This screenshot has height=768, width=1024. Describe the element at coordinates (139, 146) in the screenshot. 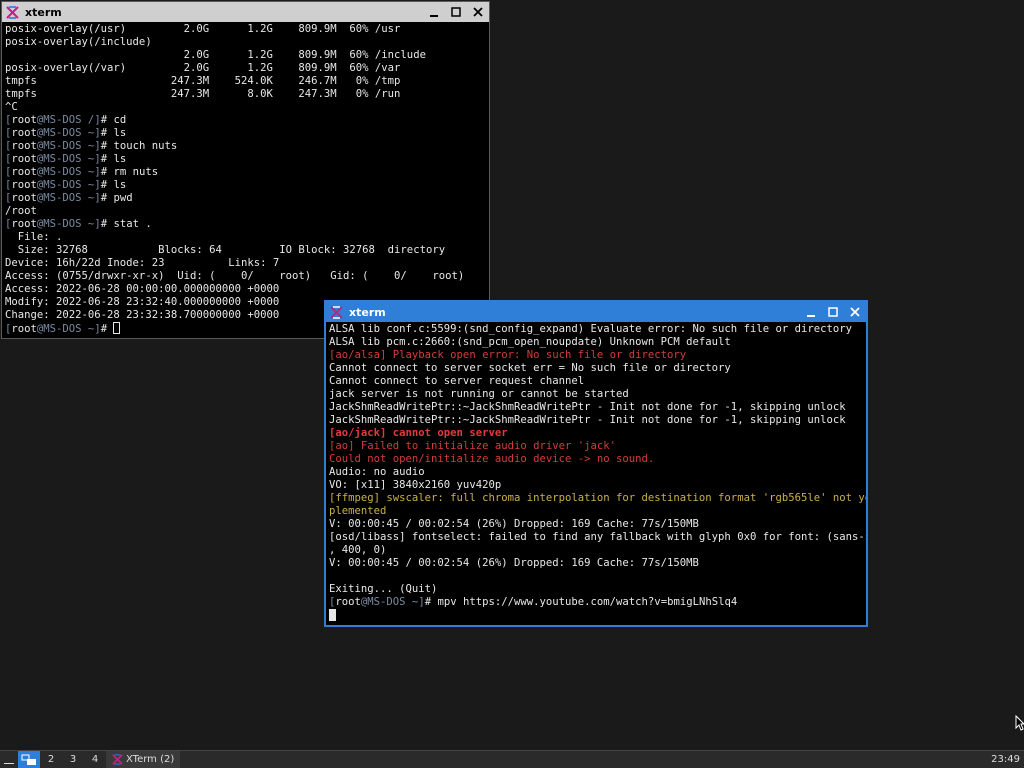

I see `terminal-text: # touch nuts` at that location.